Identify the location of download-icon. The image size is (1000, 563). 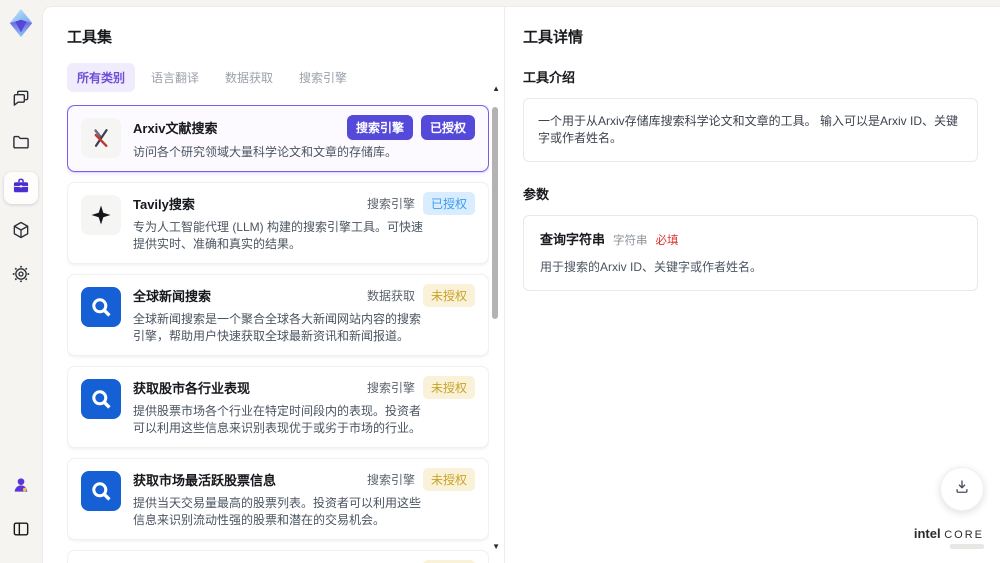
(962, 489).